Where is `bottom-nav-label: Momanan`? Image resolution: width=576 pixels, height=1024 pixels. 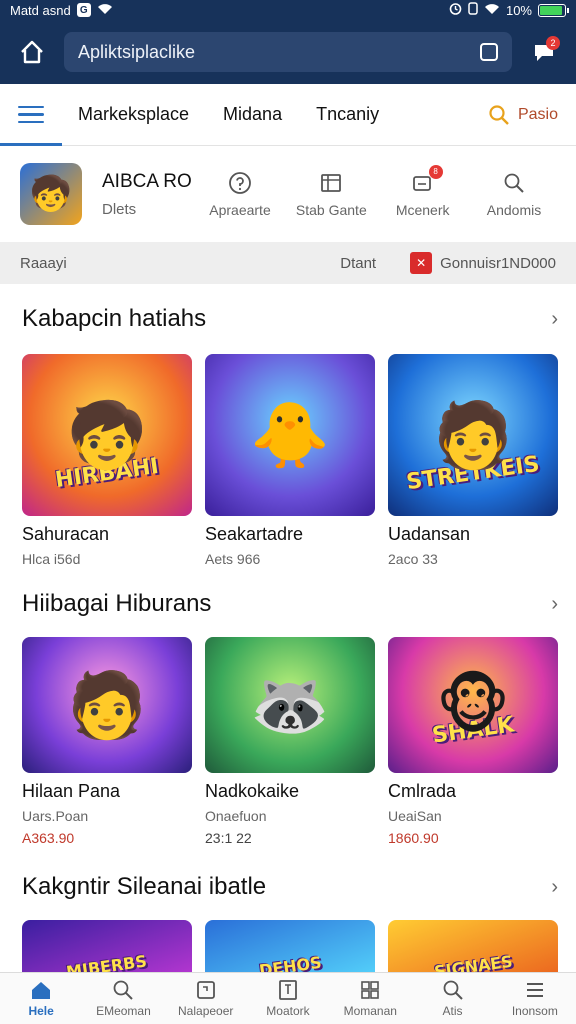 bottom-nav-label: Momanan is located at coordinates (370, 1011).